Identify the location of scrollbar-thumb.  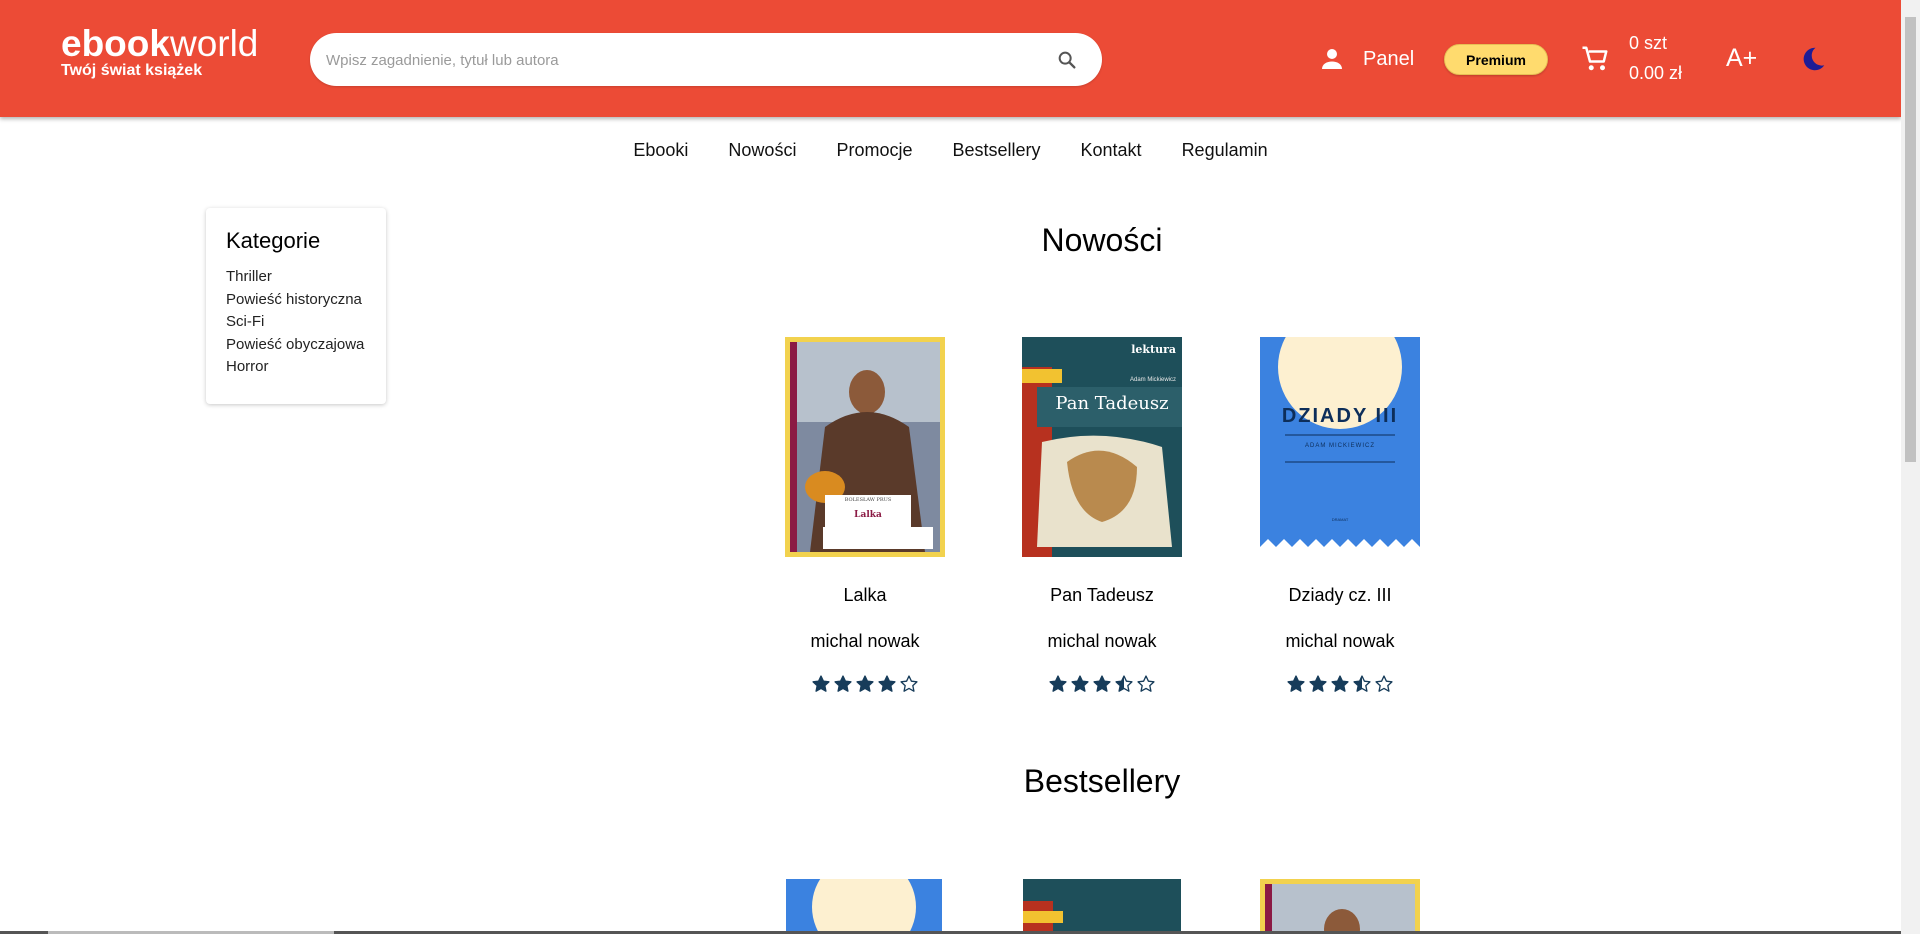
(1910, 239).